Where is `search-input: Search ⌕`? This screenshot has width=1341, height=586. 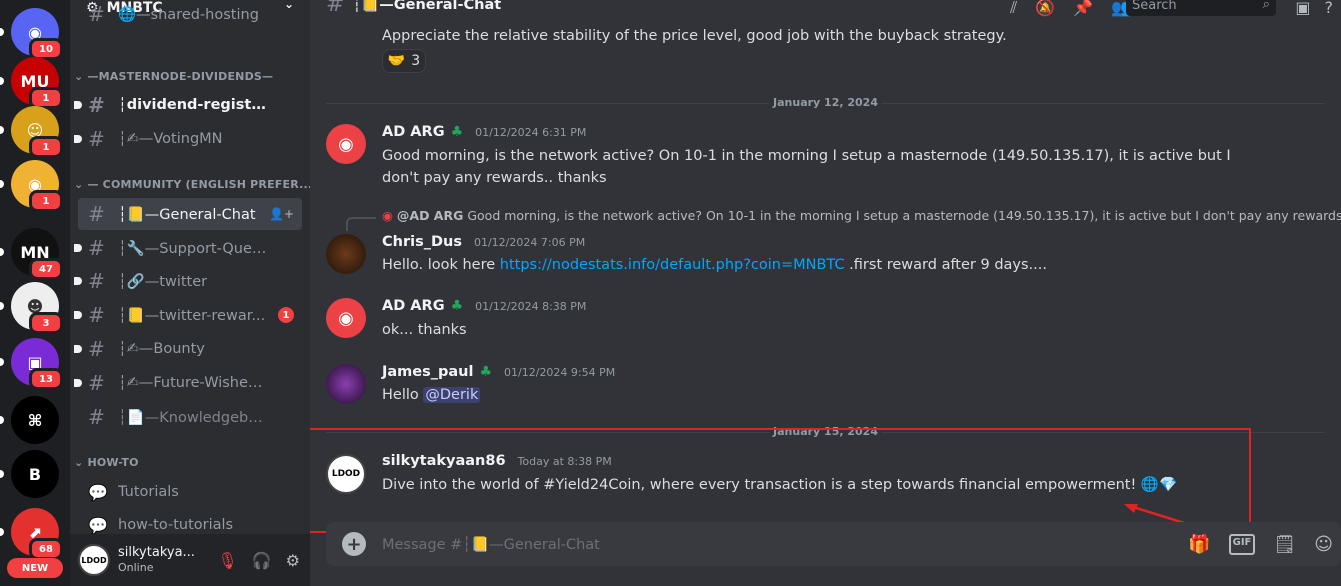
search-input: Search ⌕ is located at coordinates (1201, 8).